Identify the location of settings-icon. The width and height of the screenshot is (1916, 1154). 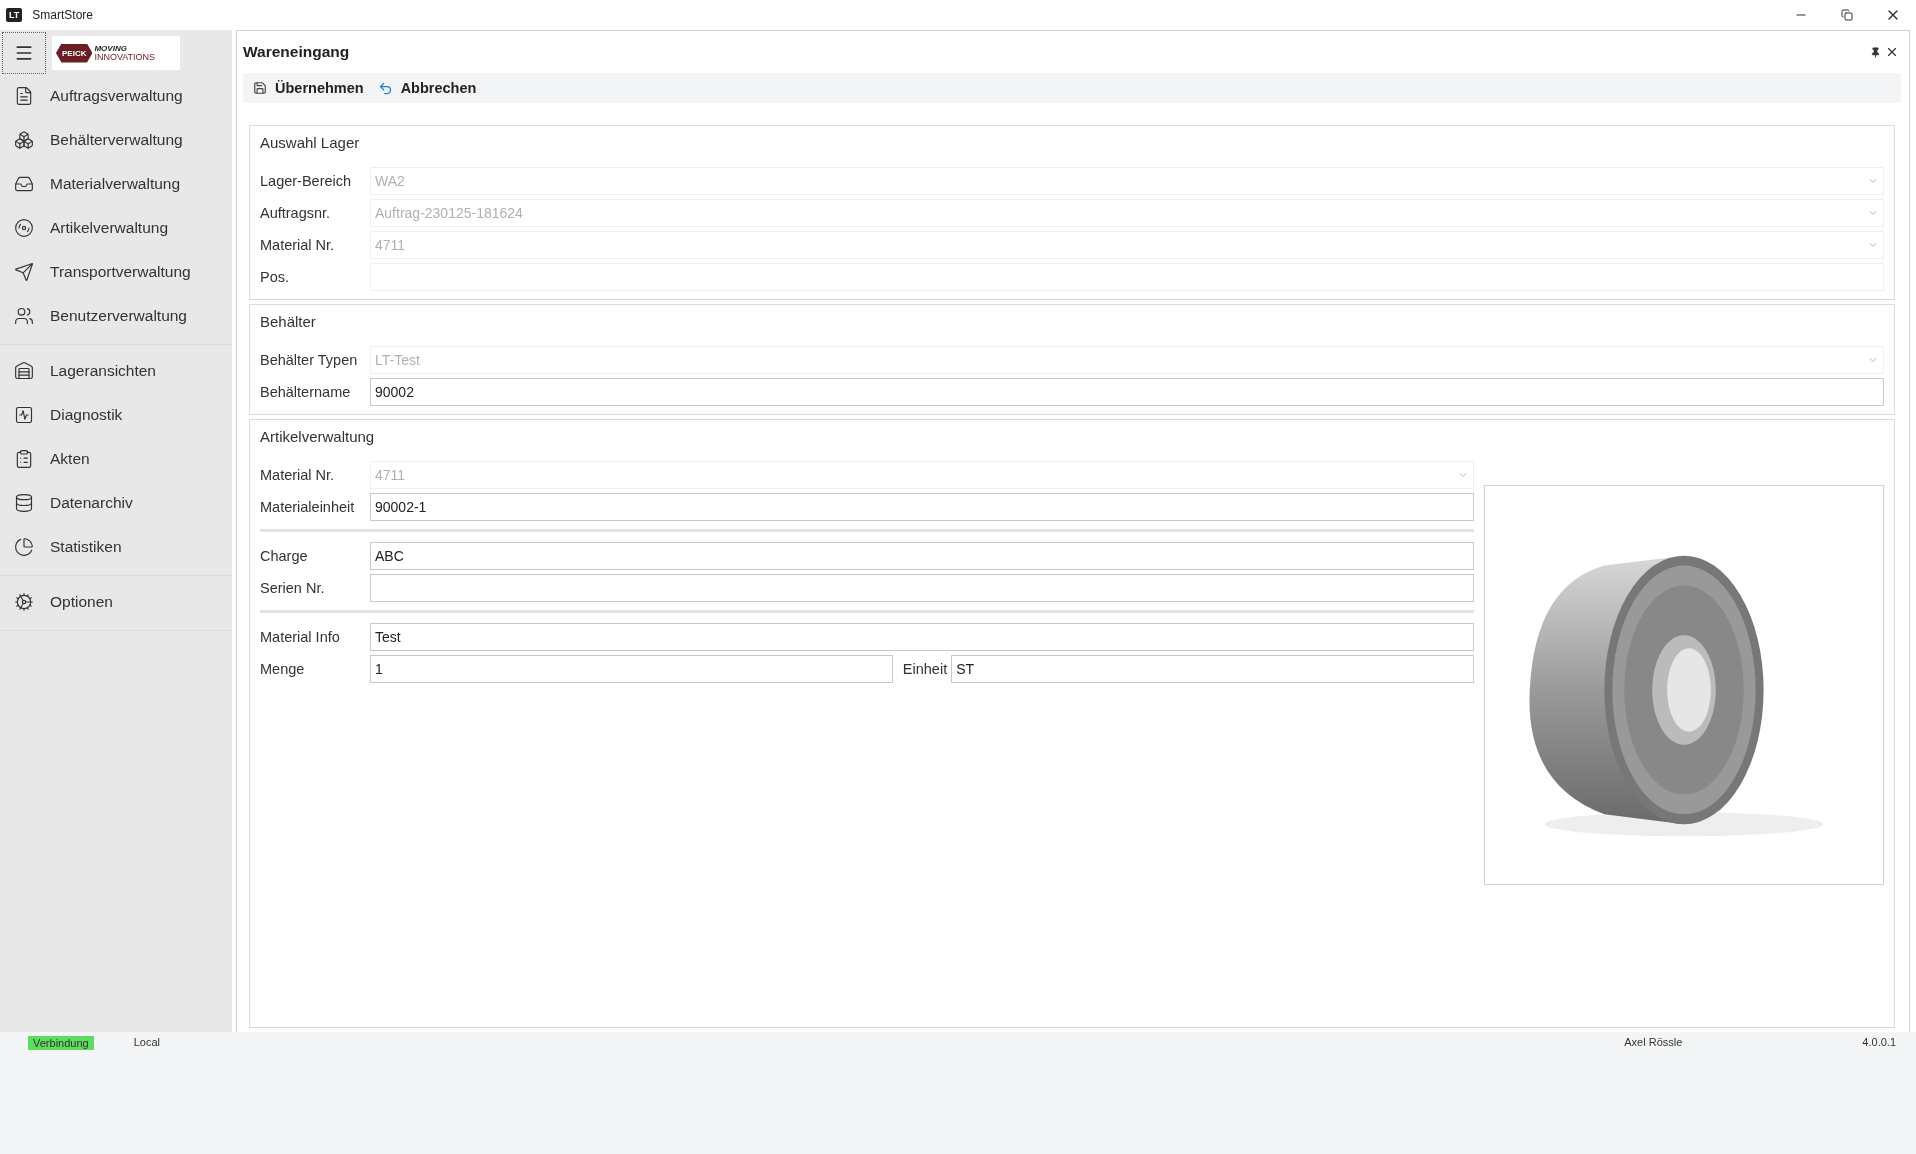
(24, 602).